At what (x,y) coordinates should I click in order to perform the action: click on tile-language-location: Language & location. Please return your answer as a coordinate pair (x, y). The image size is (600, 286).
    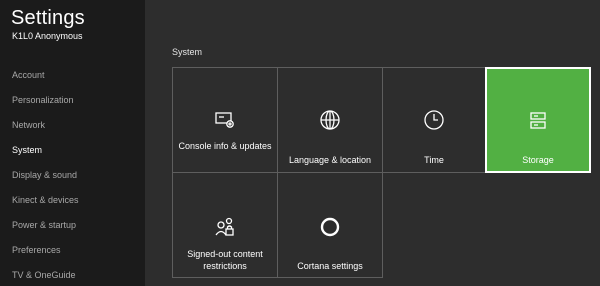
    Looking at the image, I should click on (330, 120).